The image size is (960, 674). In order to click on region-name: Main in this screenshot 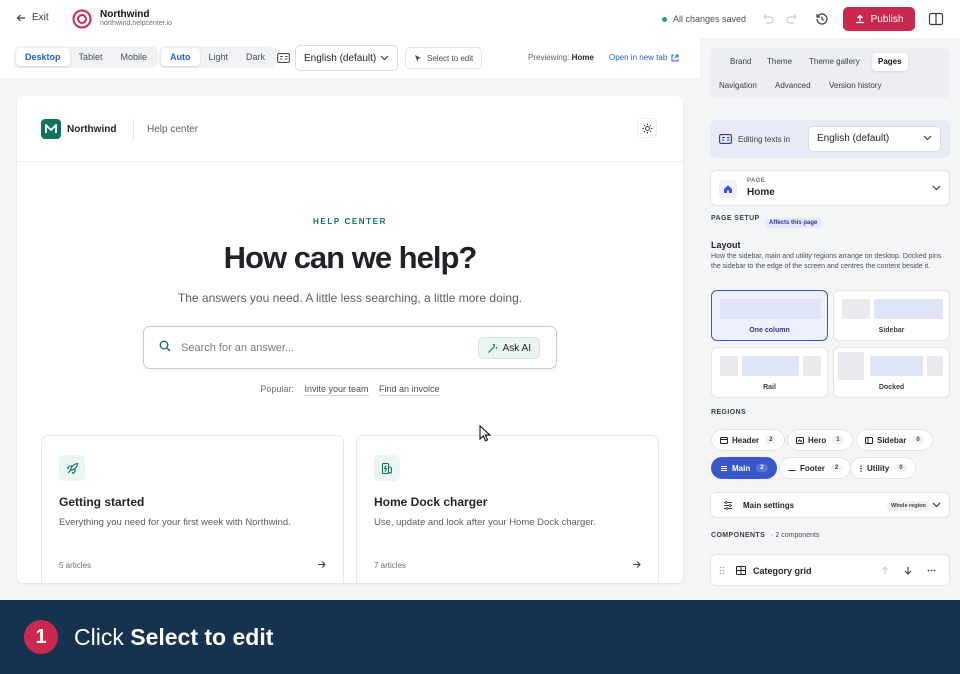, I will do `click(741, 468)`.